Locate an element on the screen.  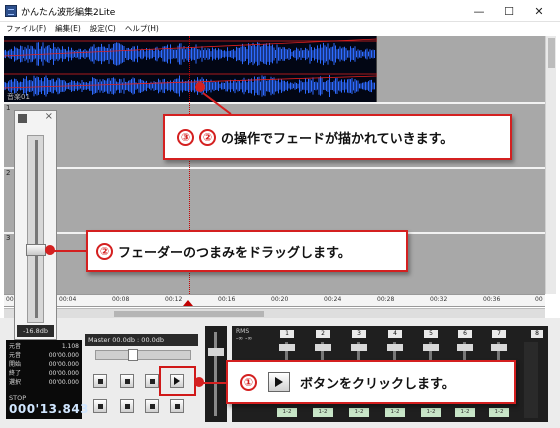
ruler-tick: 00:12 is located at coordinates (174, 299).